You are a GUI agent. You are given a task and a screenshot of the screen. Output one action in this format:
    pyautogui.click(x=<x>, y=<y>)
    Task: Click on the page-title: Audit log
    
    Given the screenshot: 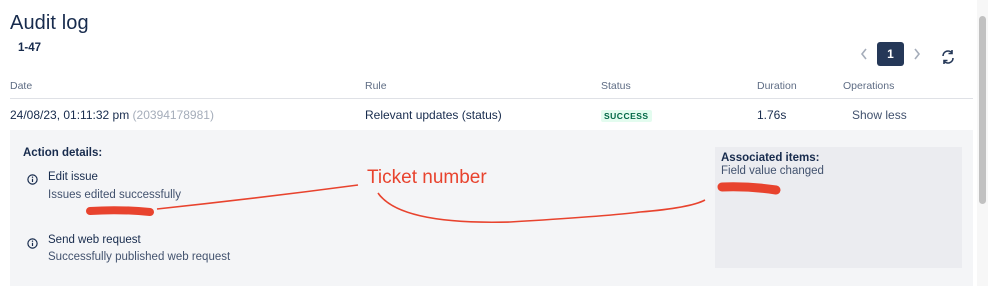 What is the action you would take?
    pyautogui.click(x=49, y=23)
    